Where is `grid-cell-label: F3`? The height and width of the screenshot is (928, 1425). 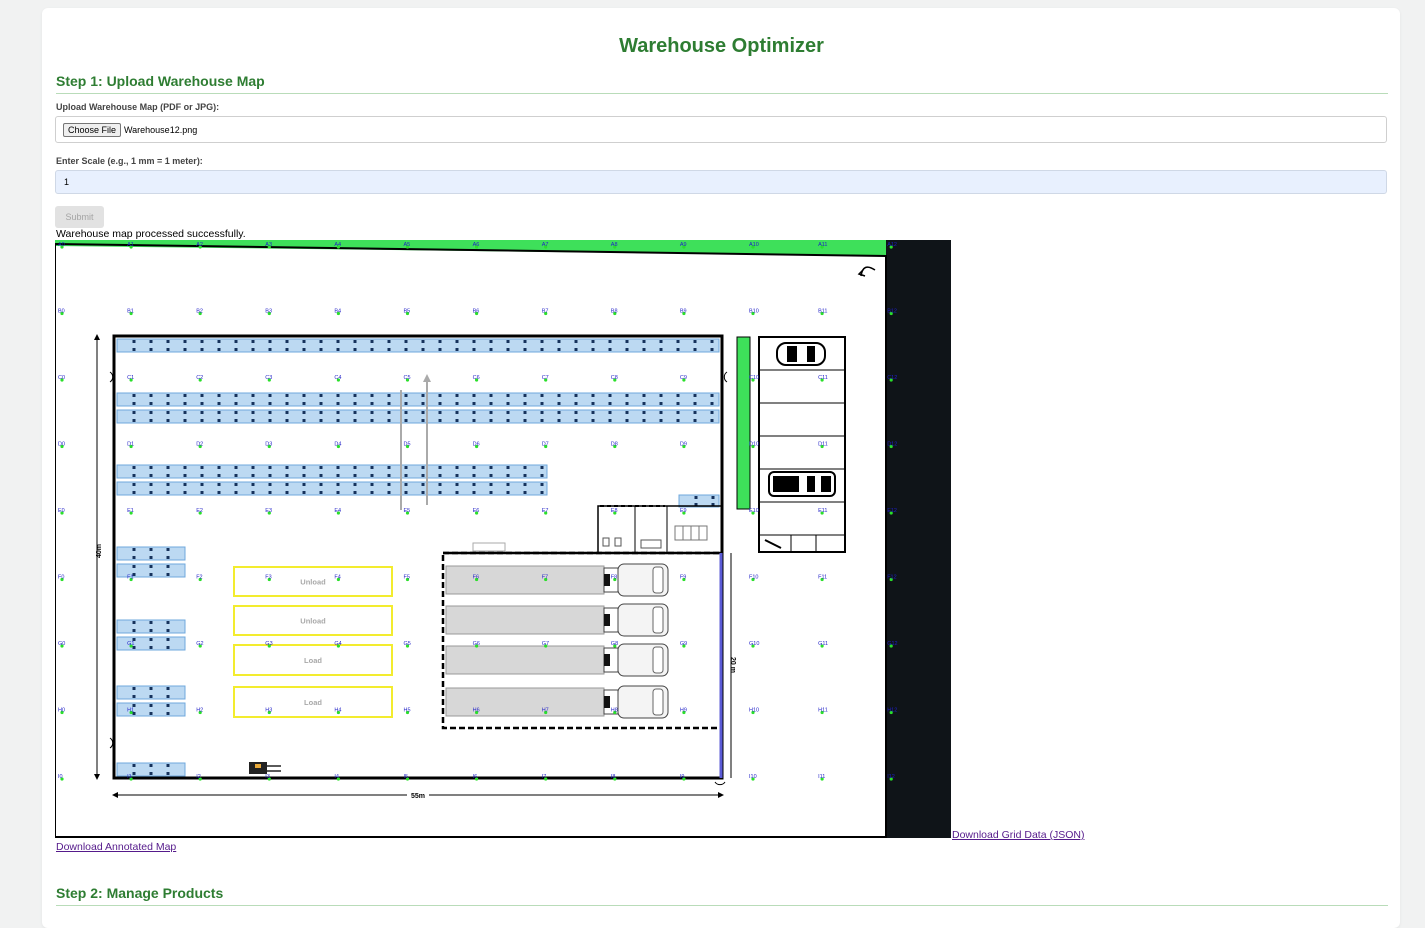
grid-cell-label: F3 is located at coordinates (268, 578).